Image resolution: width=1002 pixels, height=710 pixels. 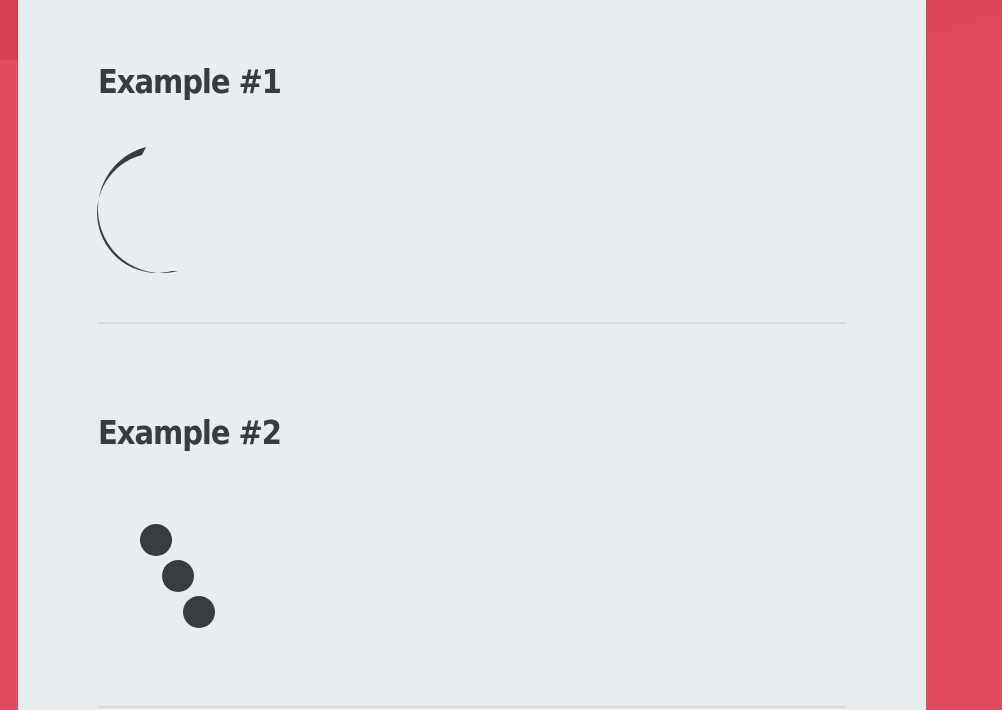 What do you see at coordinates (137, 210) in the screenshot?
I see `arc-spinner-icon` at bounding box center [137, 210].